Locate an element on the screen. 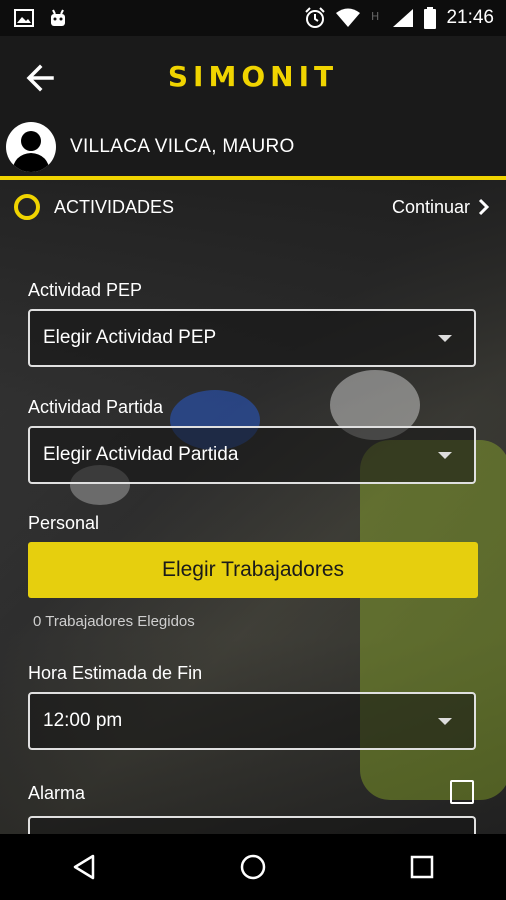  status-bar: H 21:46 is located at coordinates (253, 18).